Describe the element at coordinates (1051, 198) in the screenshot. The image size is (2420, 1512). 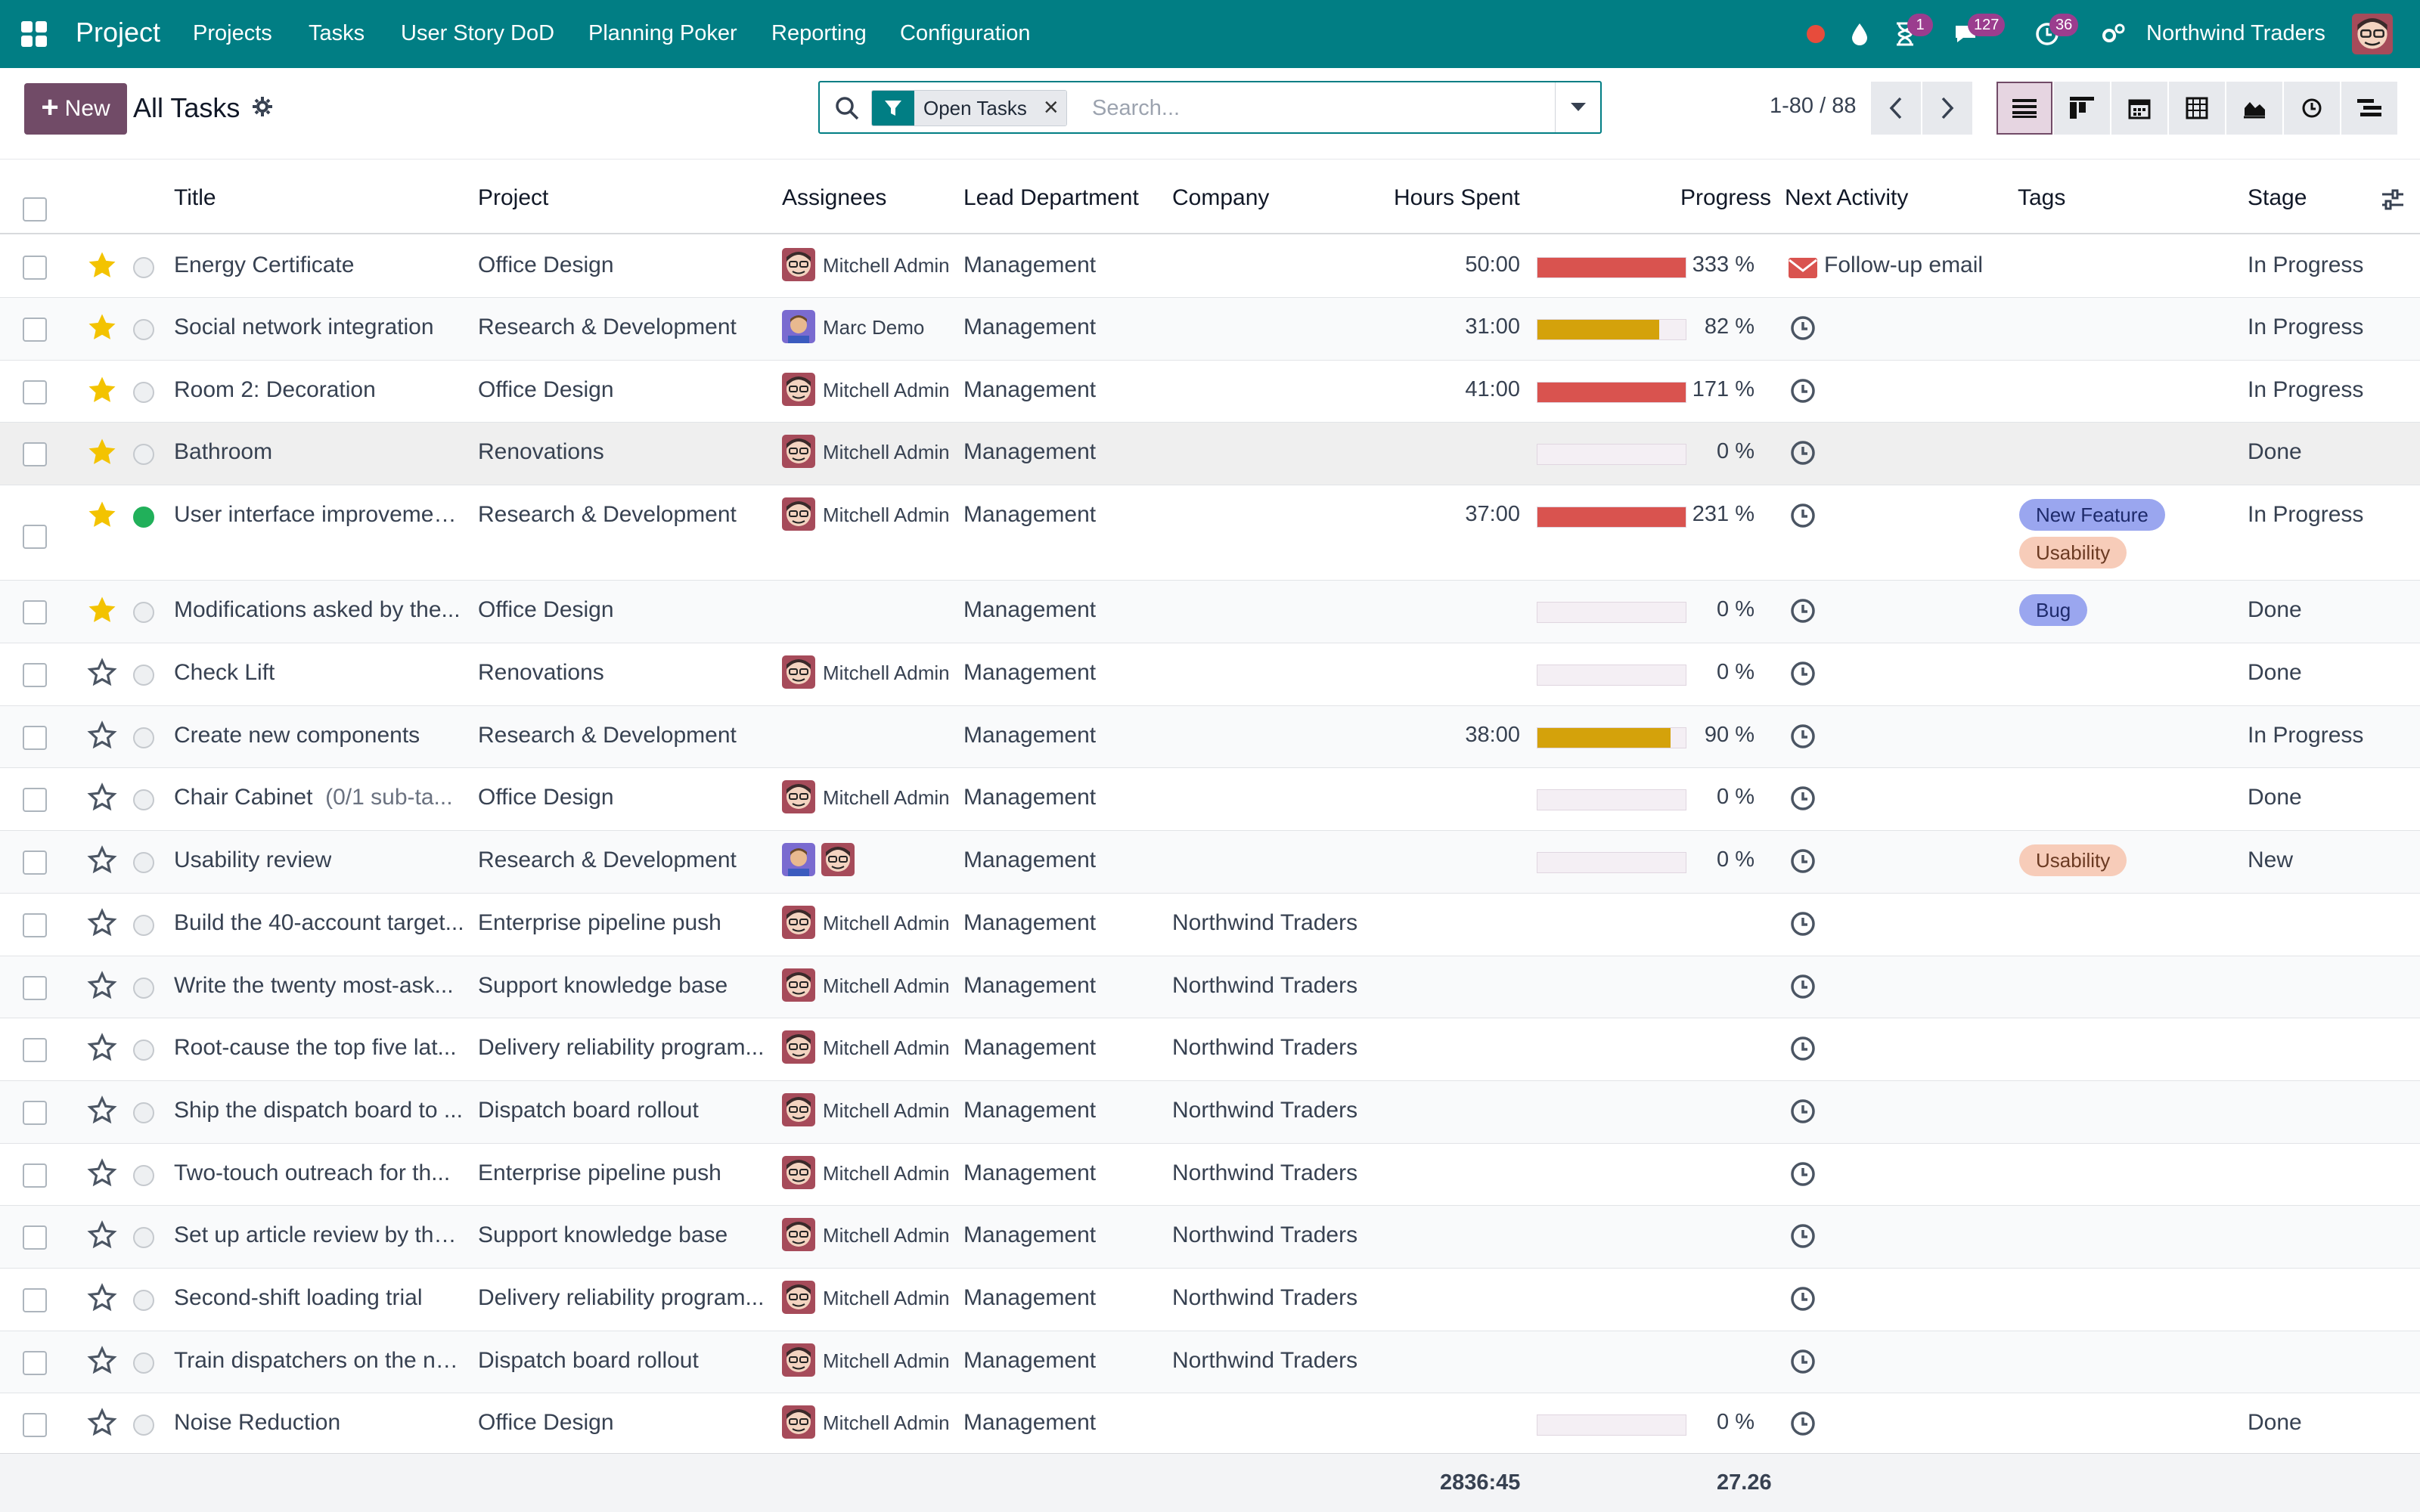
I see `column-lead-department: Lead Department` at that location.